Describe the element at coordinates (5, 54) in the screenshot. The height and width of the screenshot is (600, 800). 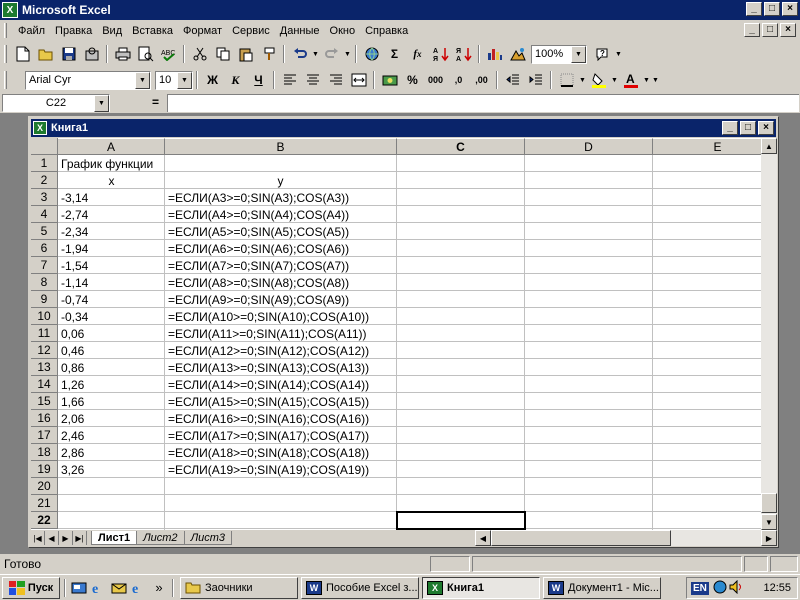
I see `toolbar-grip` at that location.